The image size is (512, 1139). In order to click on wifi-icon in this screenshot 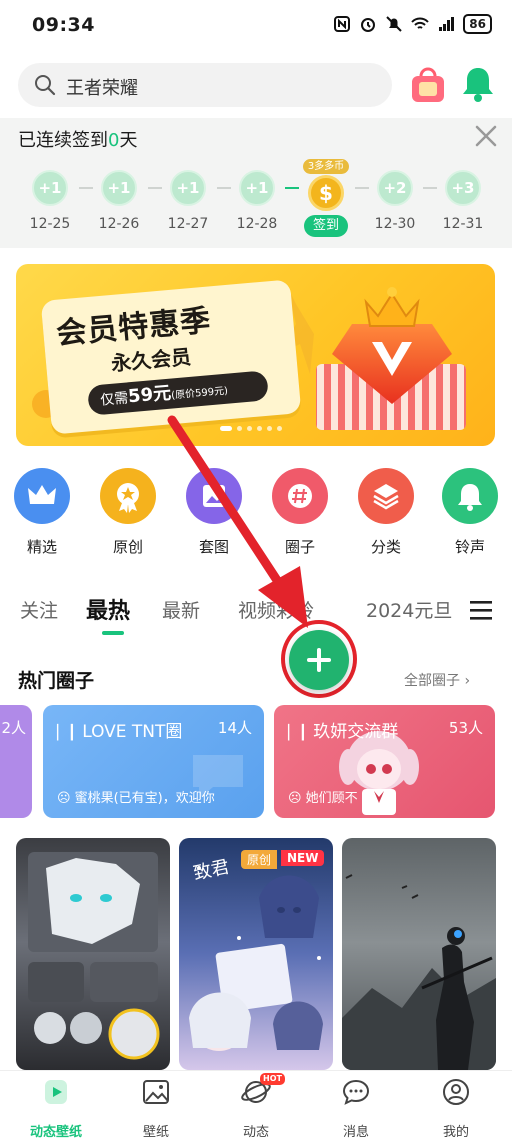, I will do `click(420, 23)`.